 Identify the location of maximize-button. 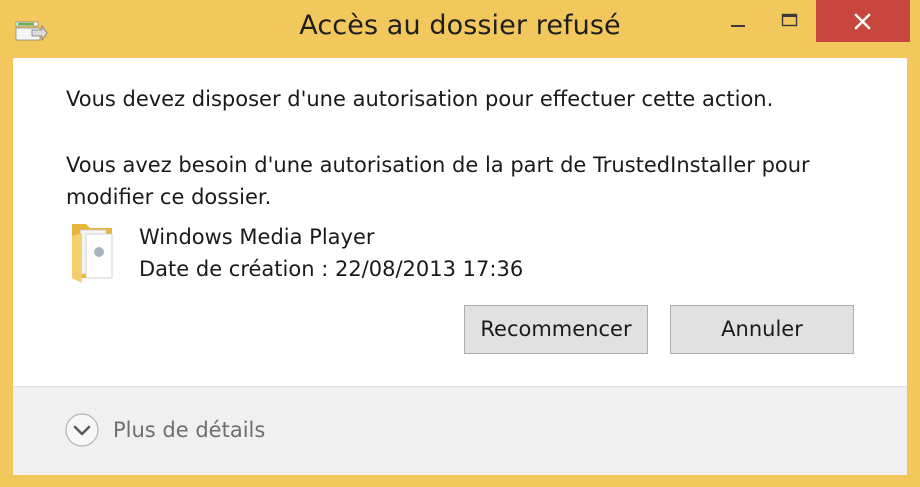
(790, 21).